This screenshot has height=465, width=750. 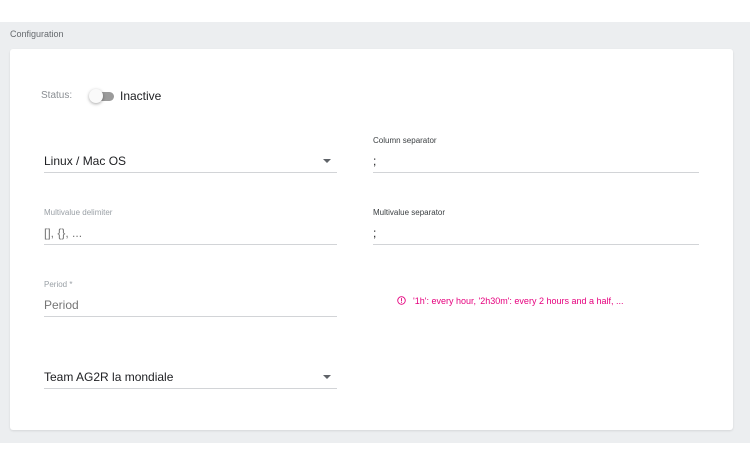 What do you see at coordinates (85, 161) in the screenshot?
I see `os-select-value: Linux / Mac OS` at bounding box center [85, 161].